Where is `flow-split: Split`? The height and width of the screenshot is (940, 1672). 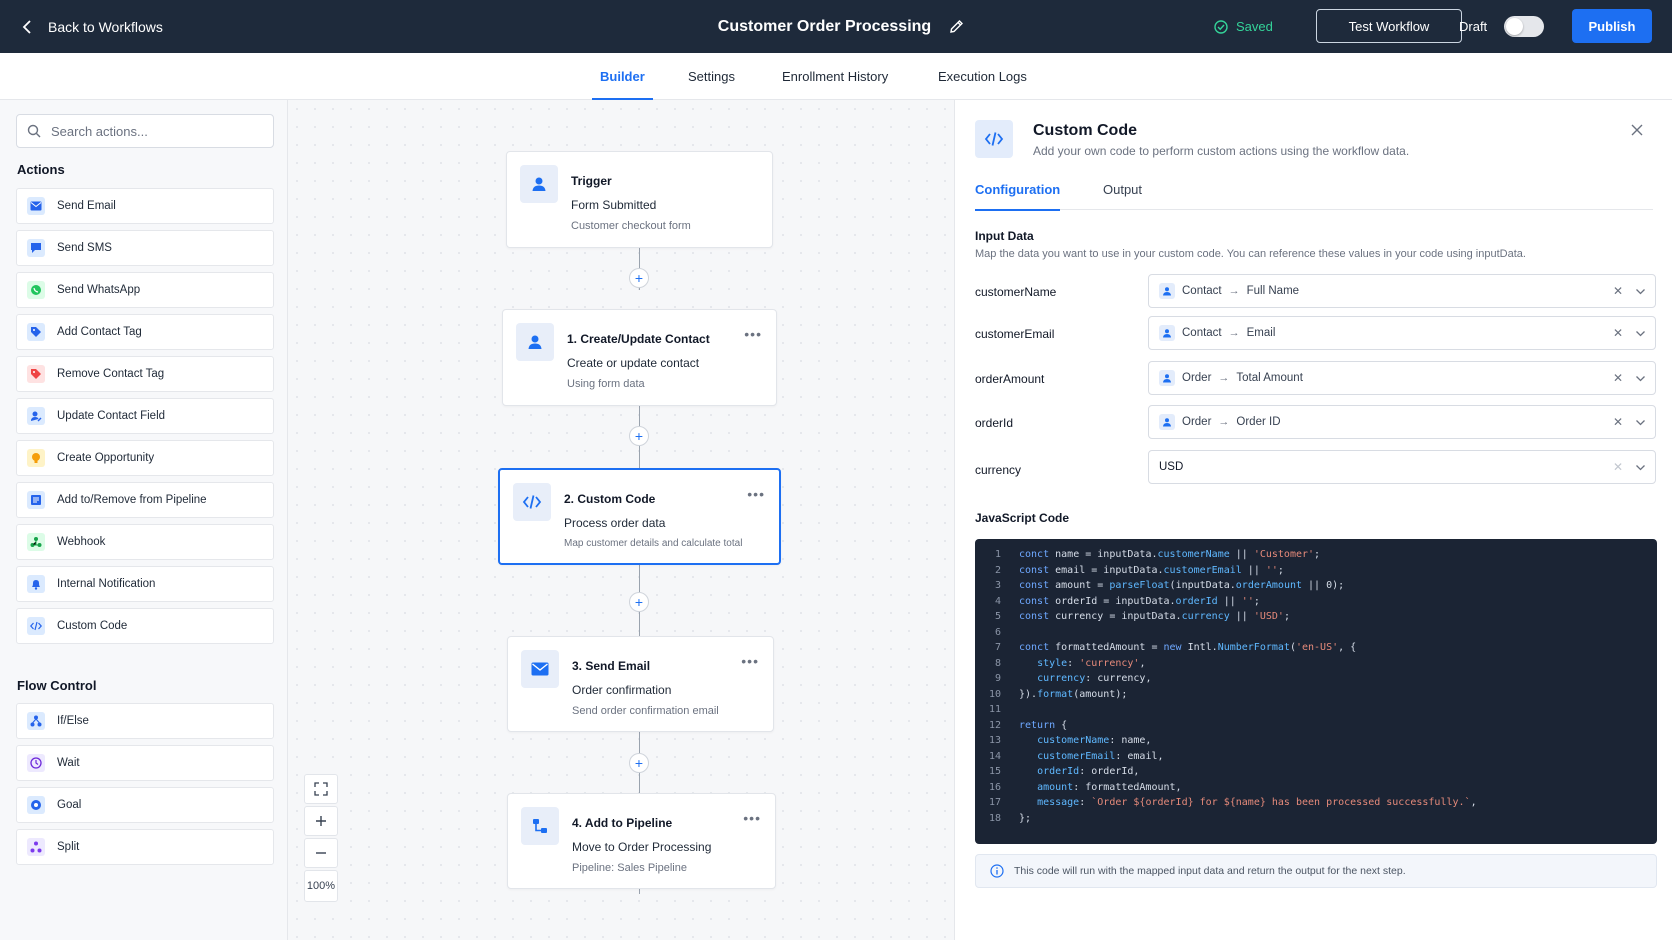 flow-split: Split is located at coordinates (145, 847).